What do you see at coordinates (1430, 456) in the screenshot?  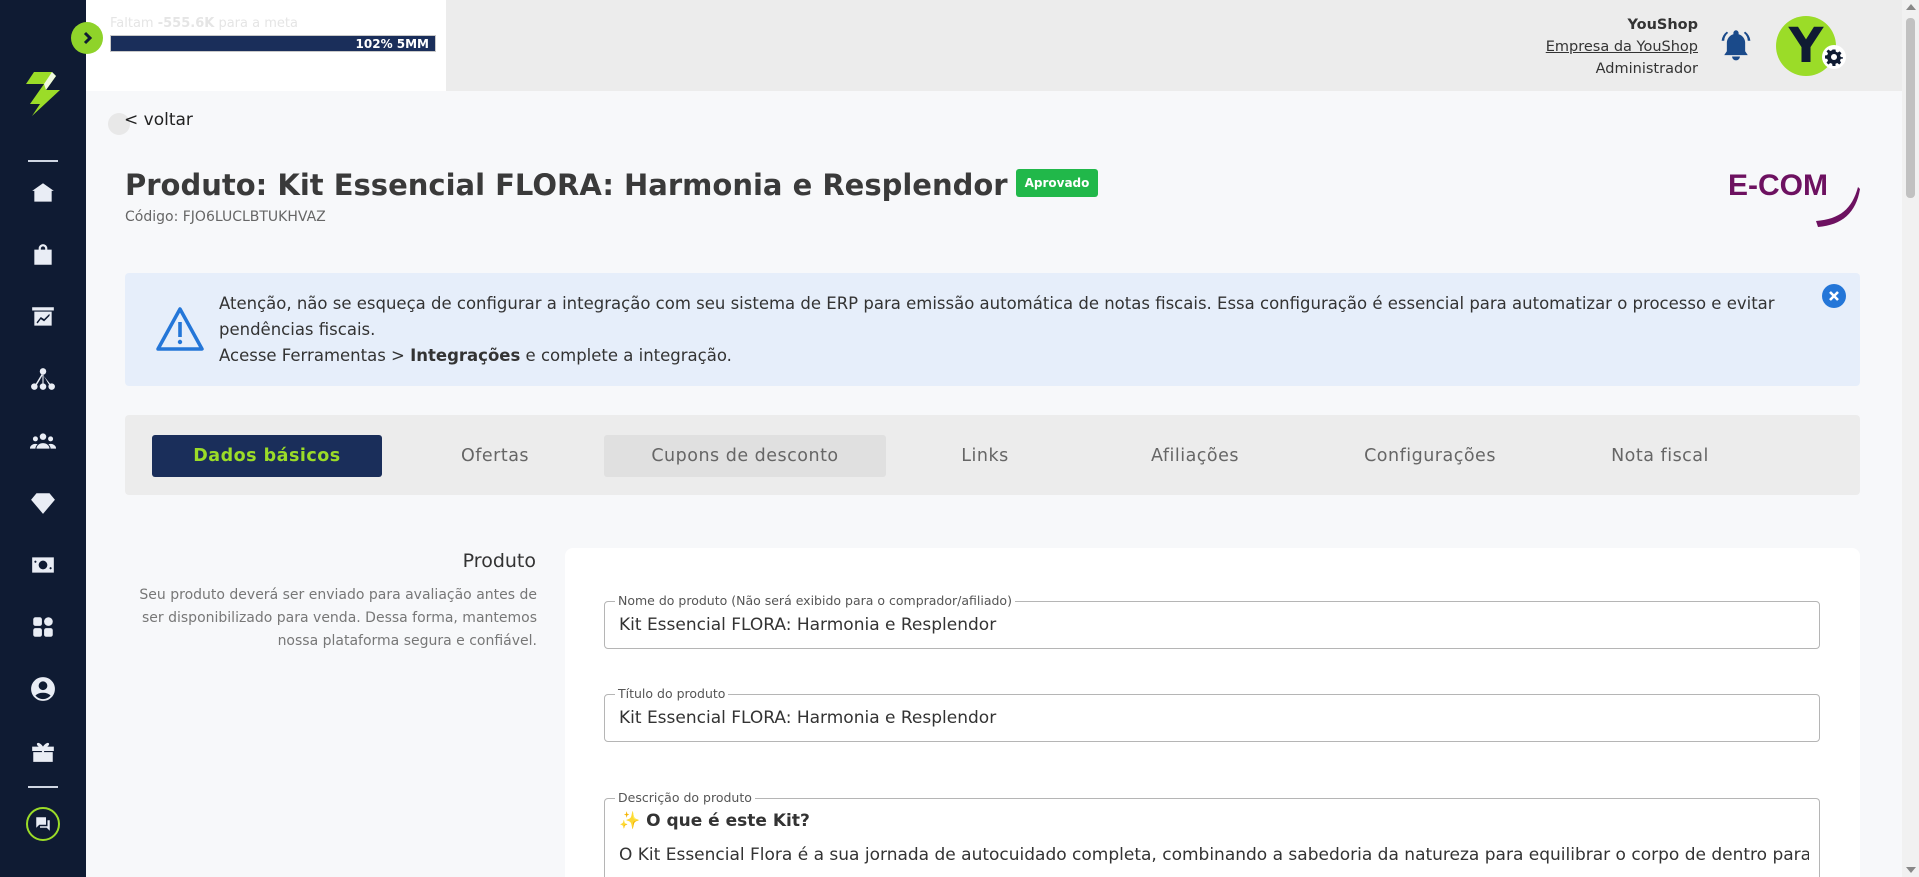 I see `tab-configuracoes: Configurações` at bounding box center [1430, 456].